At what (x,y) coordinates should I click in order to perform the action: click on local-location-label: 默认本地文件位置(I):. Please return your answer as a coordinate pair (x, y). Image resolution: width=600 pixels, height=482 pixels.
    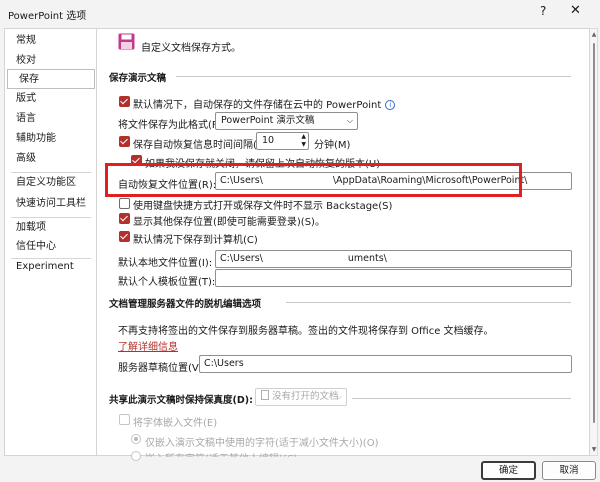
    Looking at the image, I should click on (165, 263).